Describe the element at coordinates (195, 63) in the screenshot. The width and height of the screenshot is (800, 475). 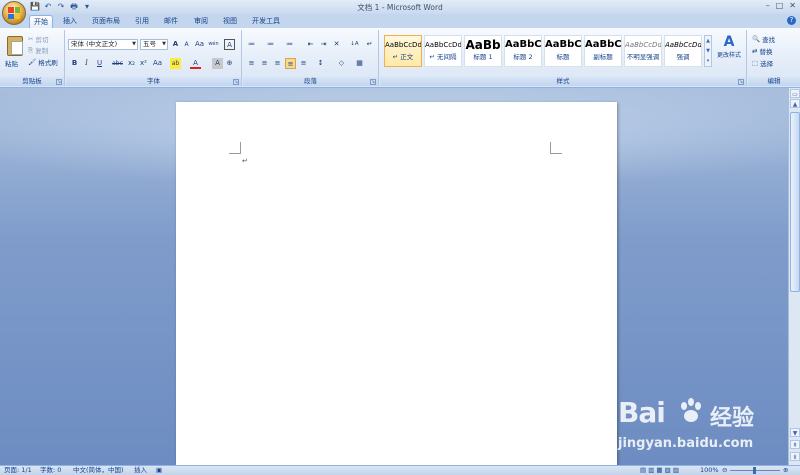
I see `font-color-icon: A` at that location.